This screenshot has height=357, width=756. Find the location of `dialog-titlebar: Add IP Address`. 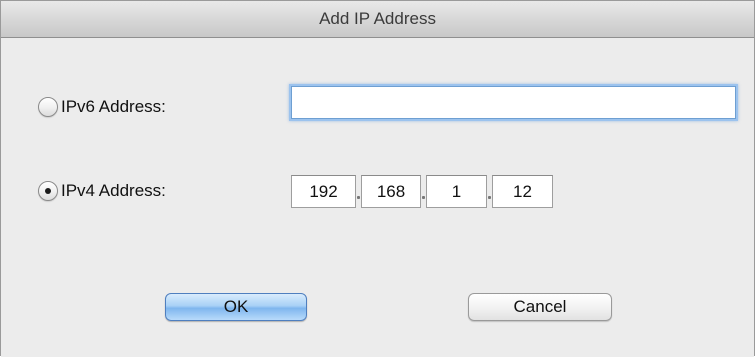

dialog-titlebar: Add IP Address is located at coordinates (377, 19).